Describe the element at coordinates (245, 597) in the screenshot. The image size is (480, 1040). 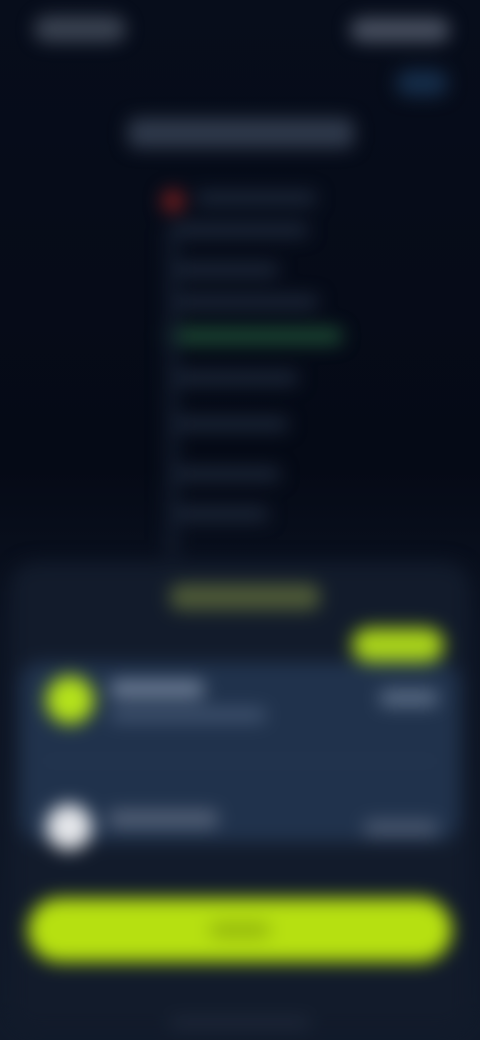
I see `sheet-title` at that location.